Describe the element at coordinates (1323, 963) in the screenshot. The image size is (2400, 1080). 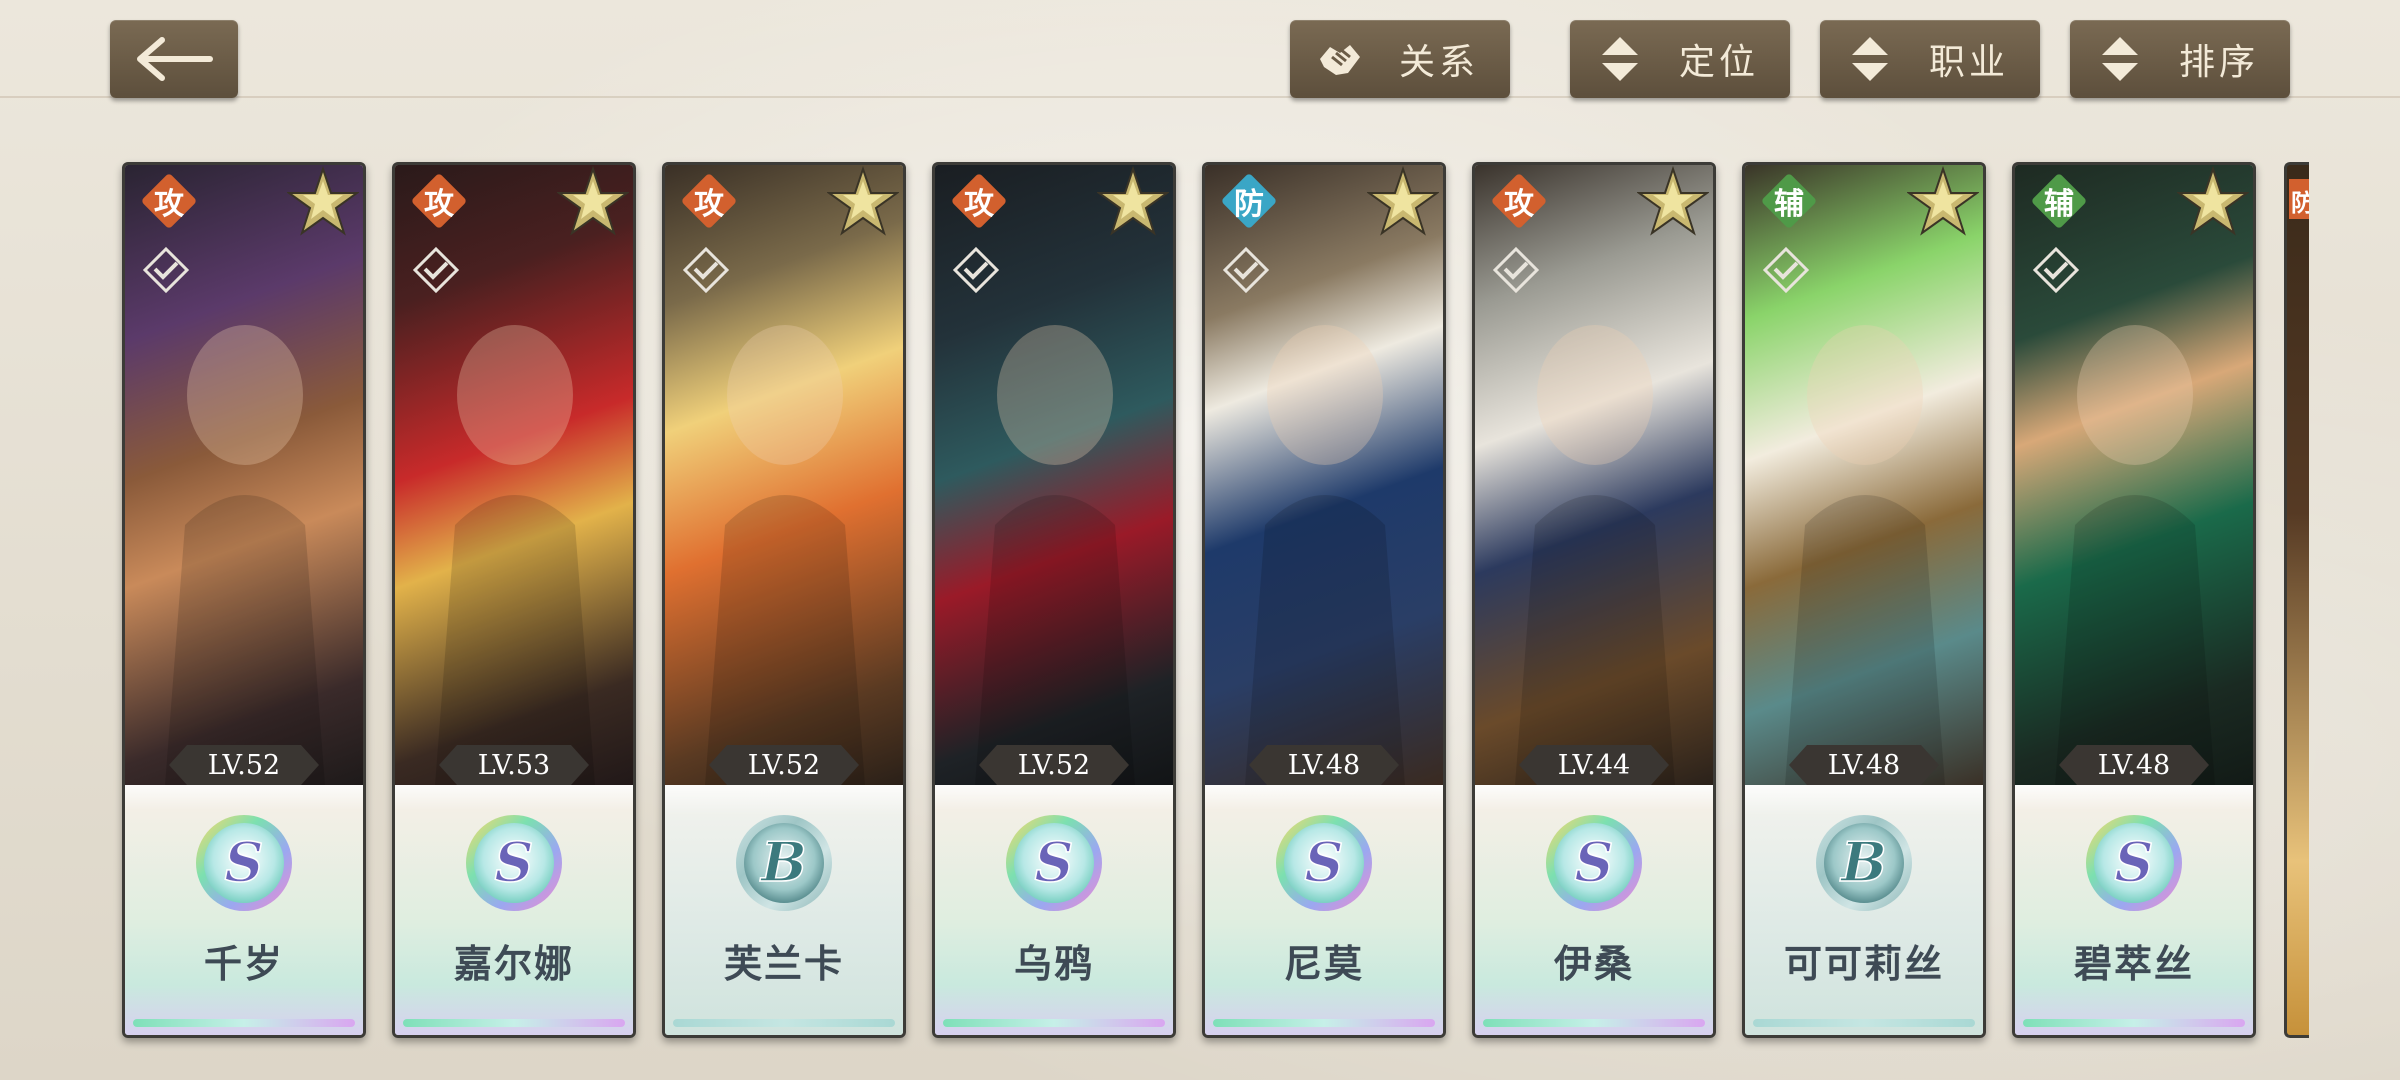
I see `hero-name: 尼莫` at that location.